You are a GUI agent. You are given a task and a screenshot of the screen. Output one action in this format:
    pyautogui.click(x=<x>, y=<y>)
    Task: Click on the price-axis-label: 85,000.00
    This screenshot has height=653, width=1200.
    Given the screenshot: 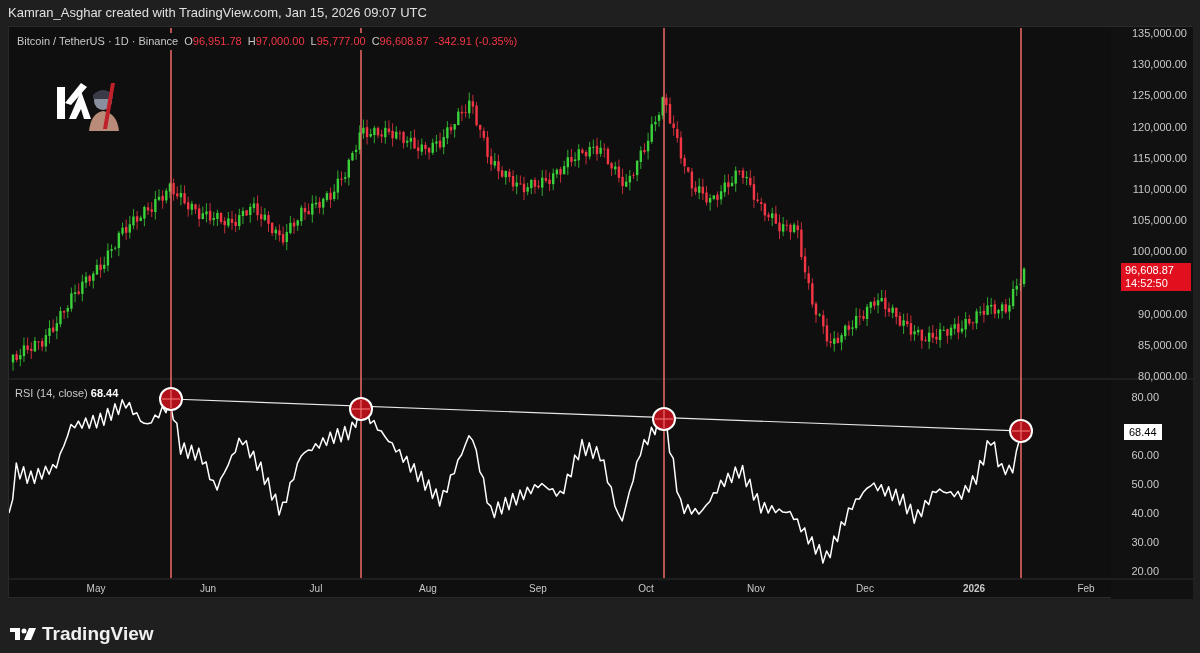 What is the action you would take?
    pyautogui.click(x=1162, y=345)
    